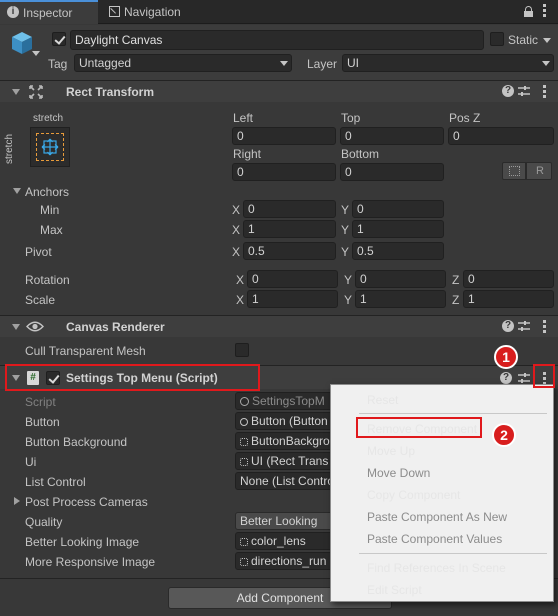 The height and width of the screenshot is (616, 558). I want to click on blueprint-icon, so click(514, 171).